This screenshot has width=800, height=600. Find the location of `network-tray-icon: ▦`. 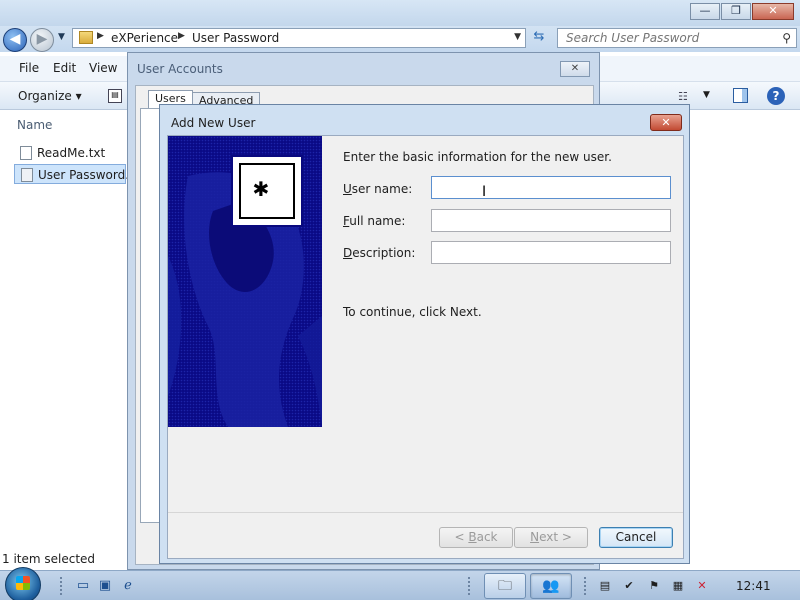

network-tray-icon: ▦ is located at coordinates (678, 586).